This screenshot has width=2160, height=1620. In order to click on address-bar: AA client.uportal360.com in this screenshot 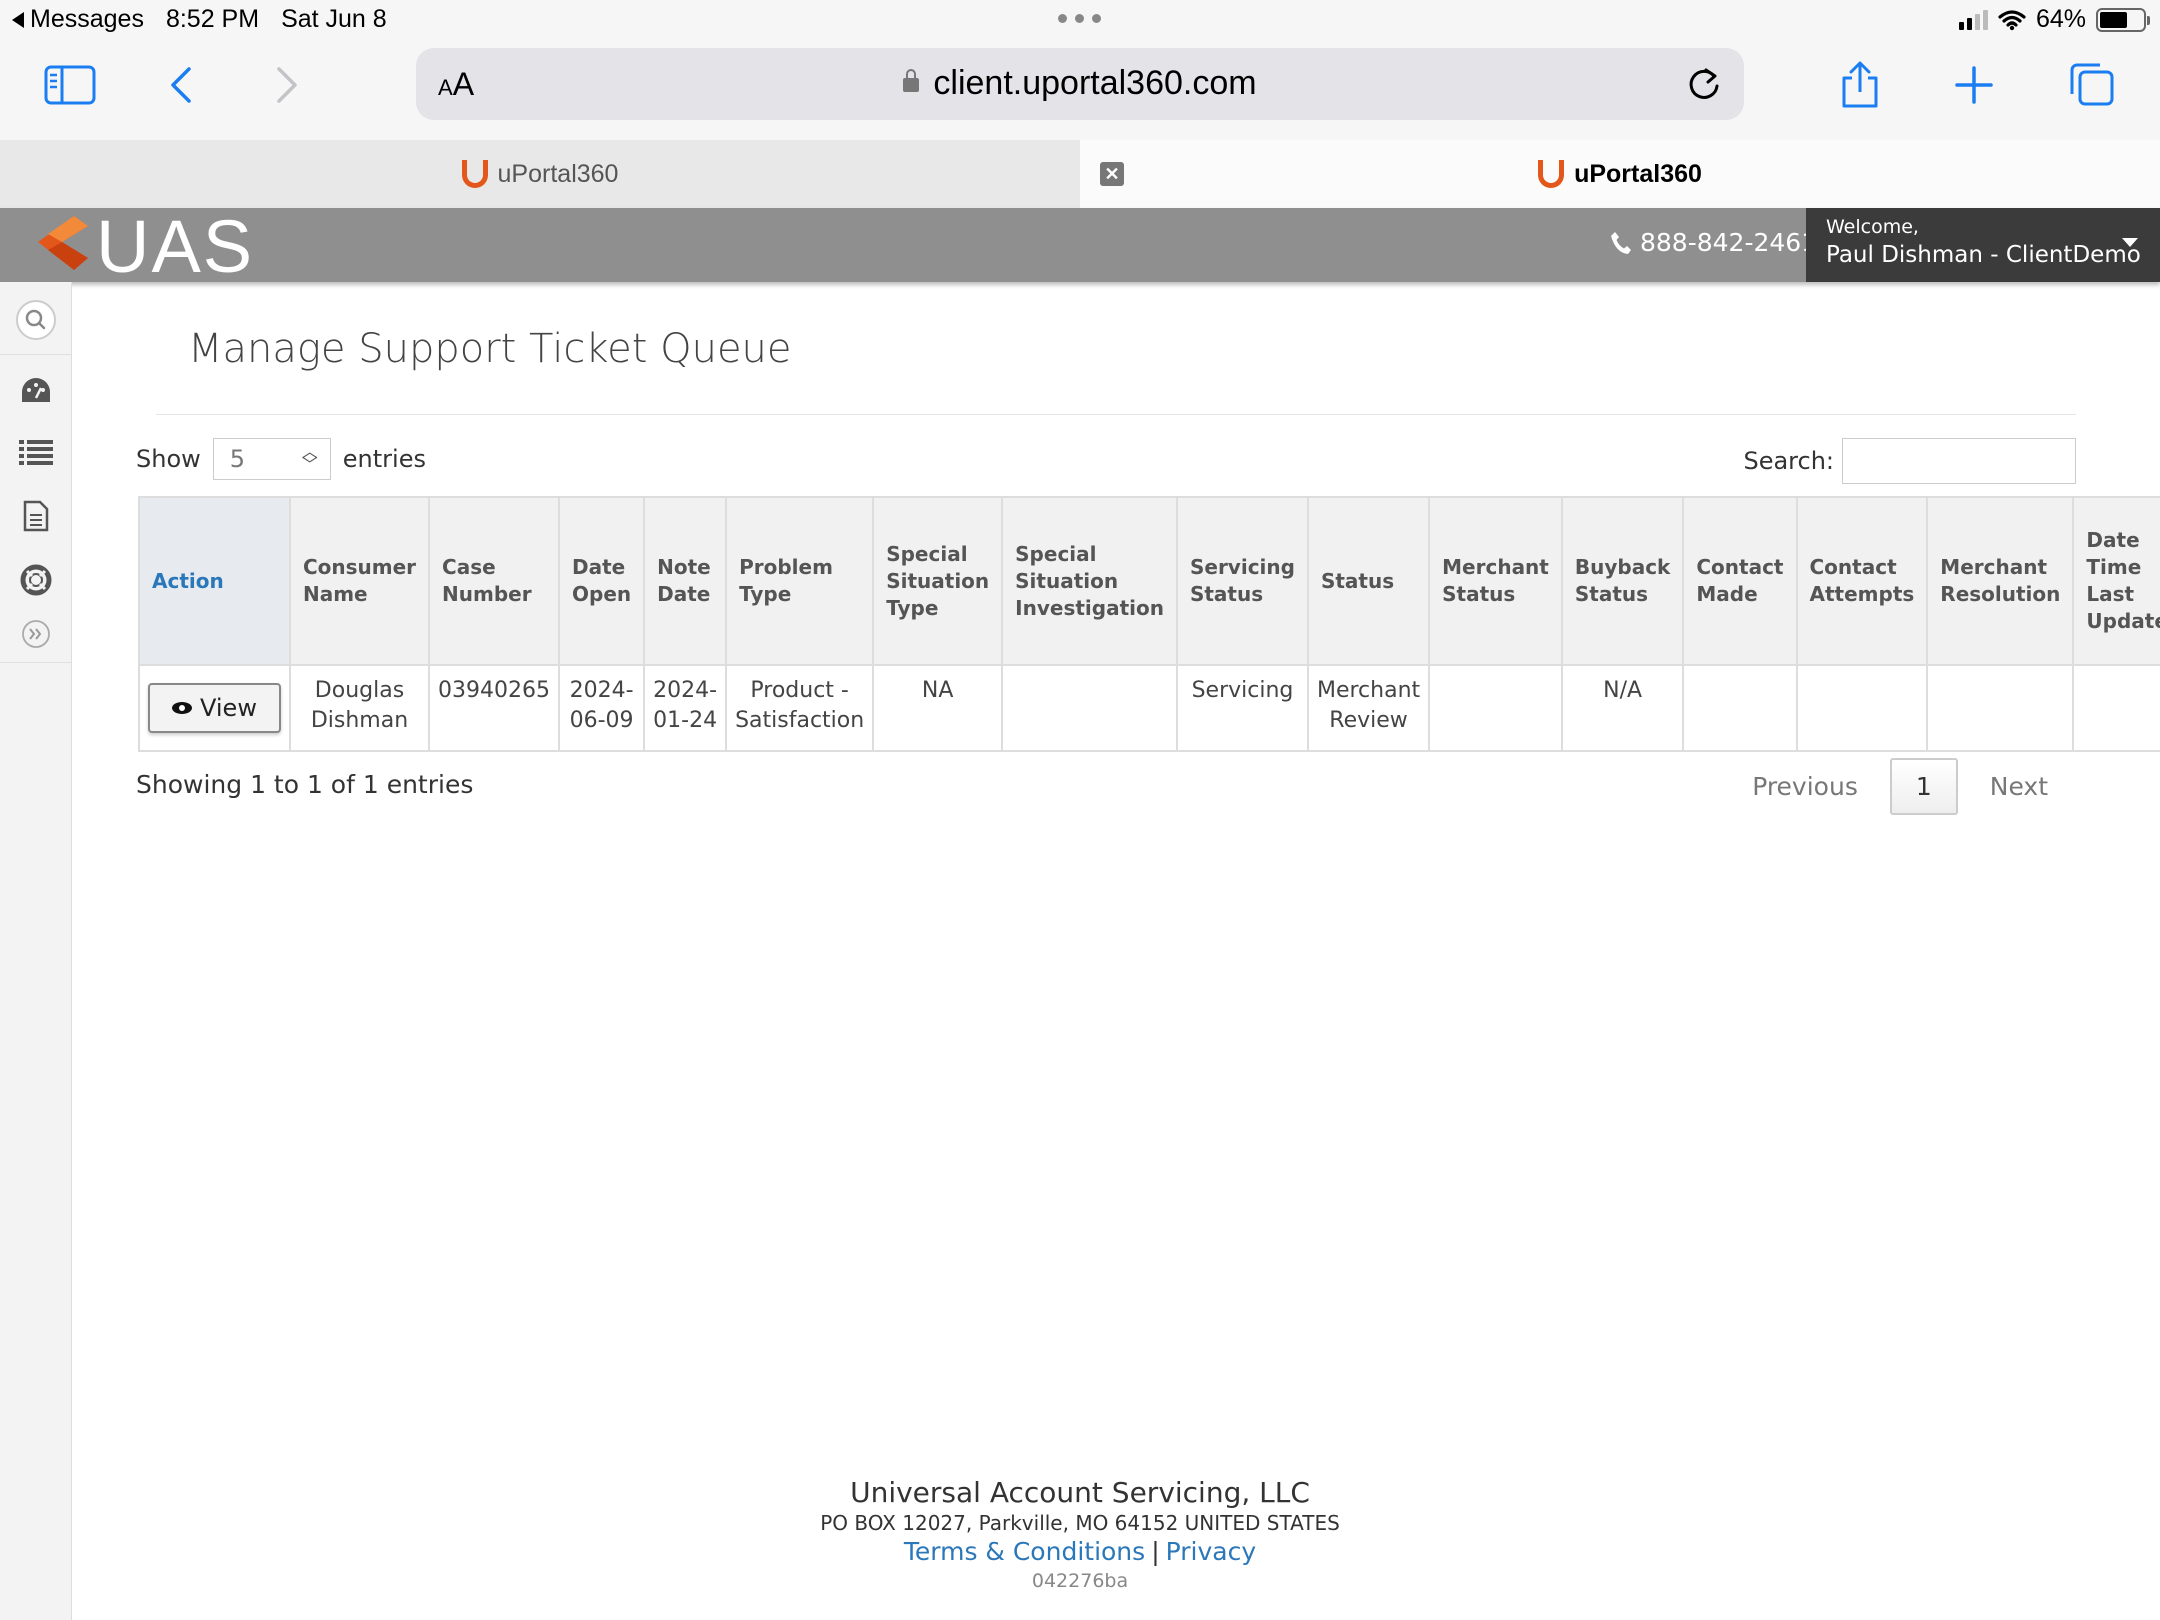, I will do `click(1080, 84)`.